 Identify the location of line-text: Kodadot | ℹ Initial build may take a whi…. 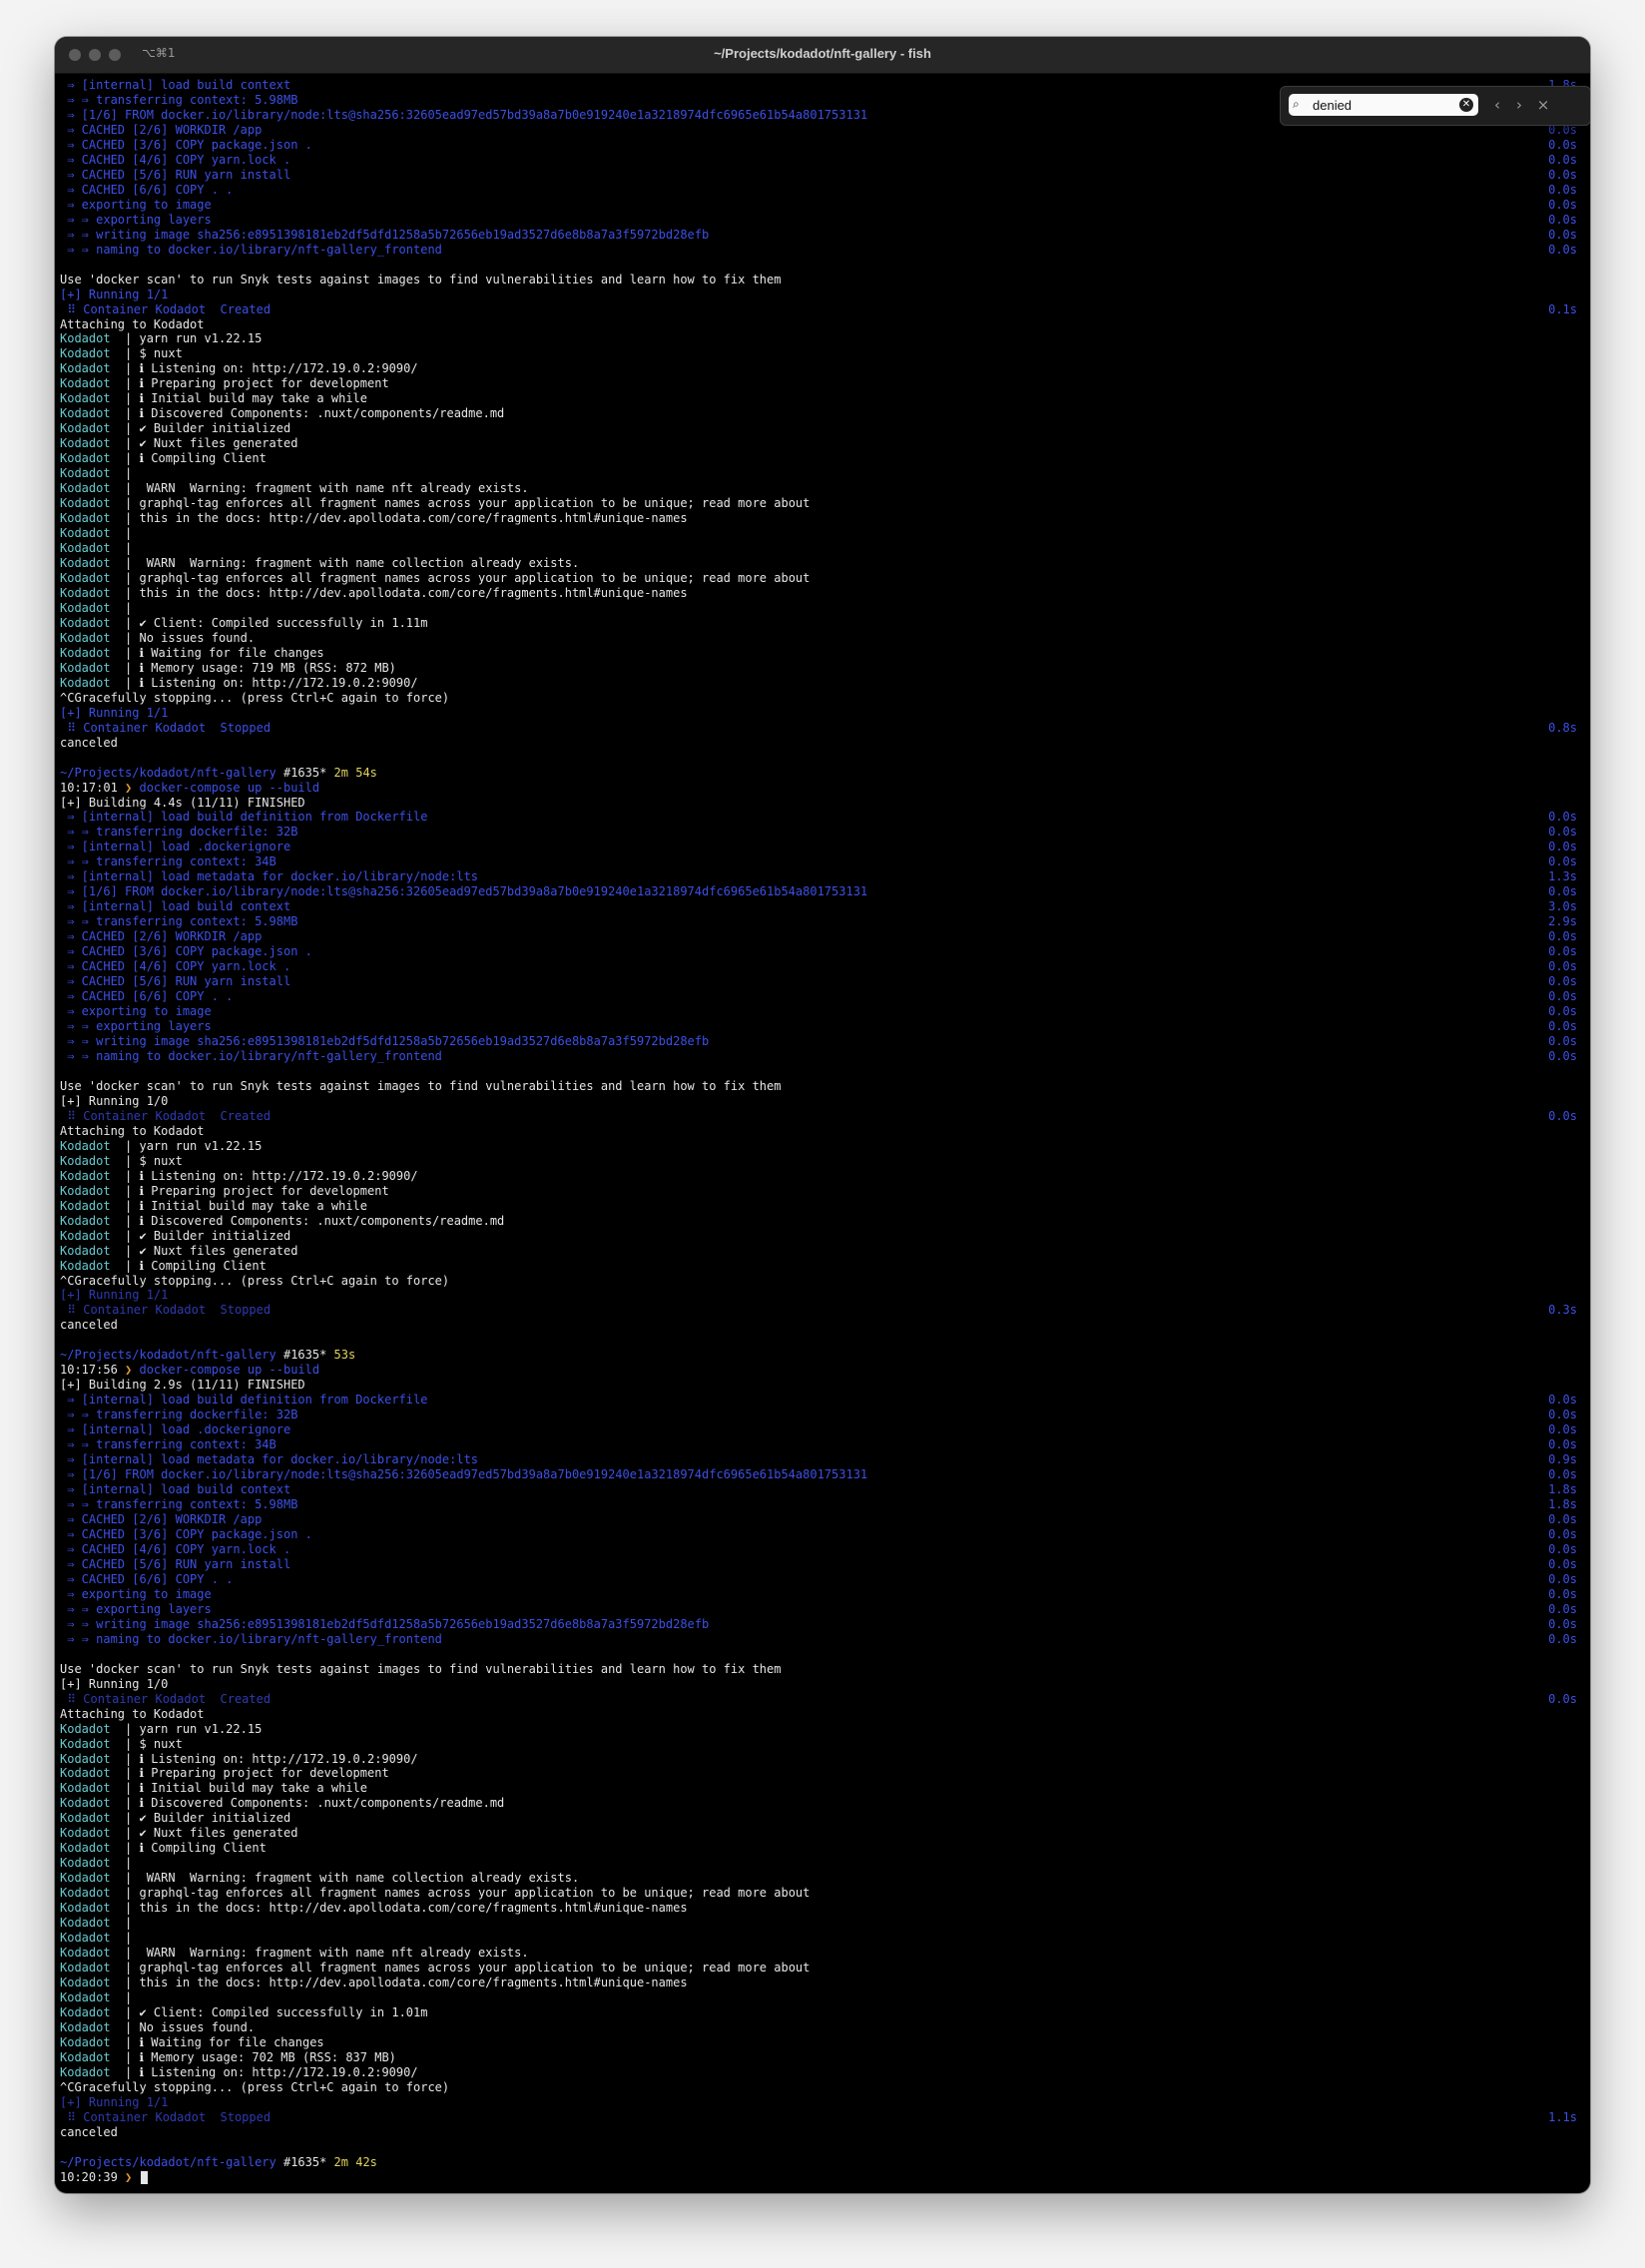
(818, 1206).